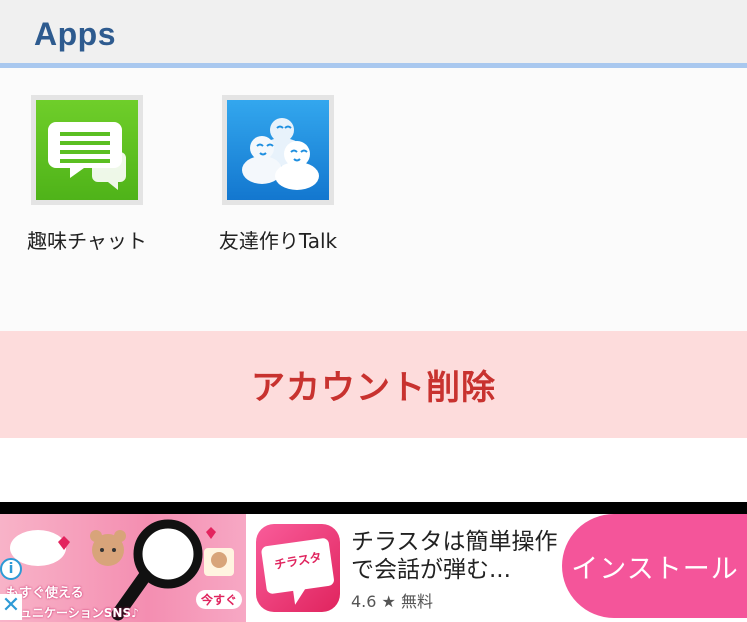  I want to click on ad-info-icon: i, so click(11, 569).